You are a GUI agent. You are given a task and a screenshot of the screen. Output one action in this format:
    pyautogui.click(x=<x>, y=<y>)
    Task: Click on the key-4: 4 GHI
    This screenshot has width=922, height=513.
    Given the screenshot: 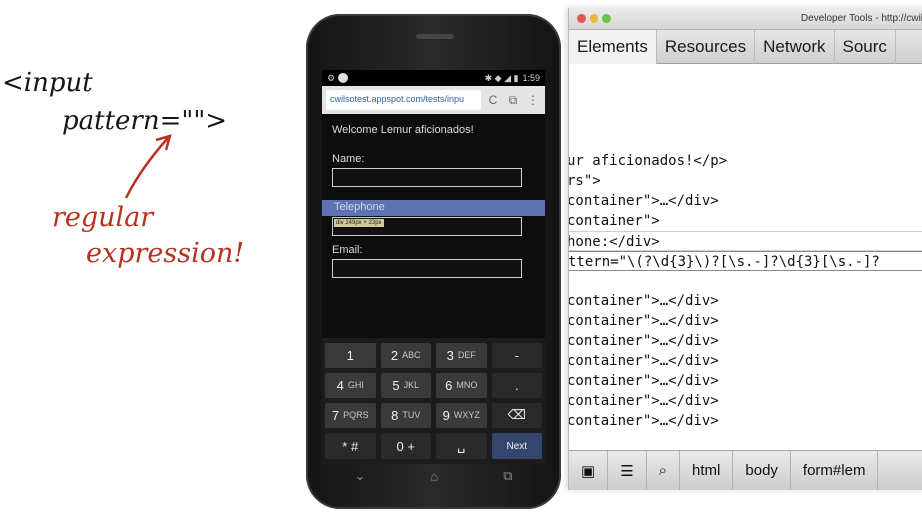 What is the action you would take?
    pyautogui.click(x=350, y=385)
    